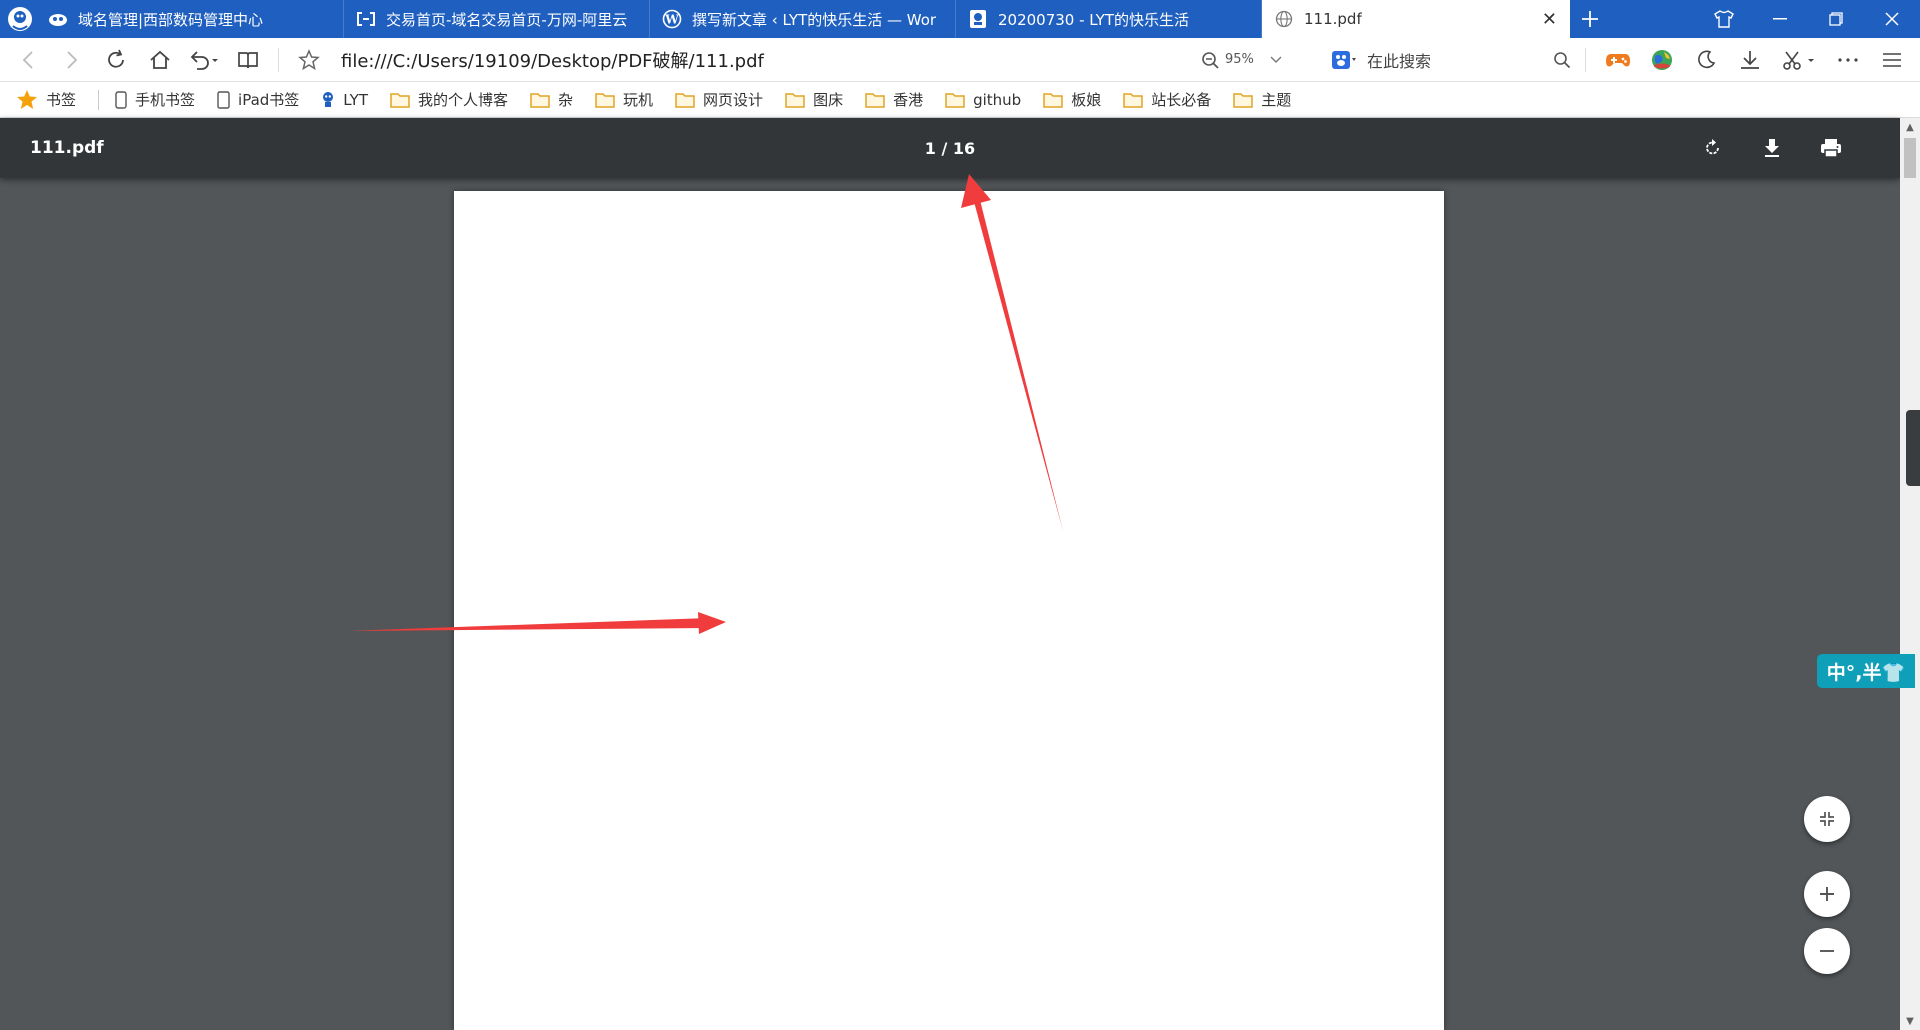 Image resolution: width=1920 pixels, height=1030 pixels. I want to click on fit-page-button, so click(1827, 819).